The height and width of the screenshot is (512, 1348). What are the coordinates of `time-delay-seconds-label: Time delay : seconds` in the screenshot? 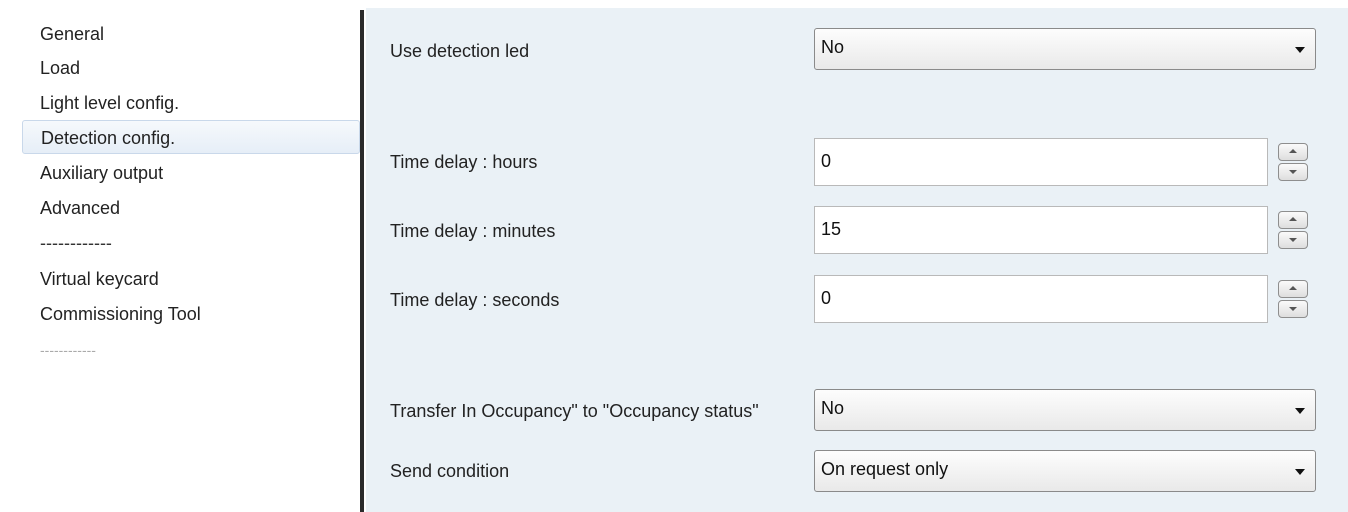 It's located at (475, 300).